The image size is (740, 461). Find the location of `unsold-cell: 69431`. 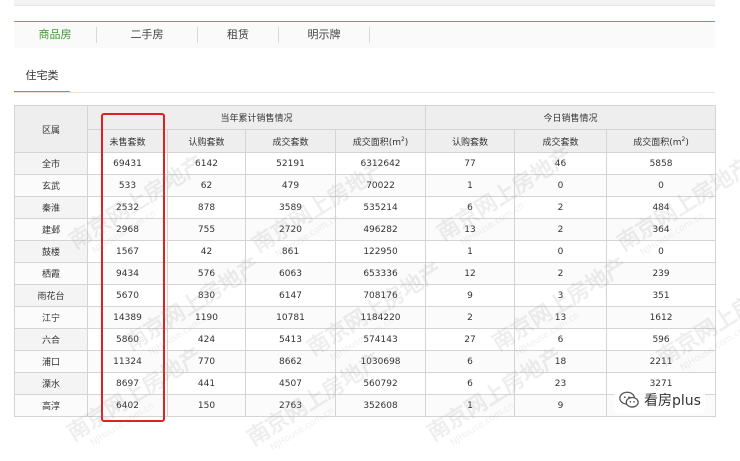

unsold-cell: 69431 is located at coordinates (127, 163).